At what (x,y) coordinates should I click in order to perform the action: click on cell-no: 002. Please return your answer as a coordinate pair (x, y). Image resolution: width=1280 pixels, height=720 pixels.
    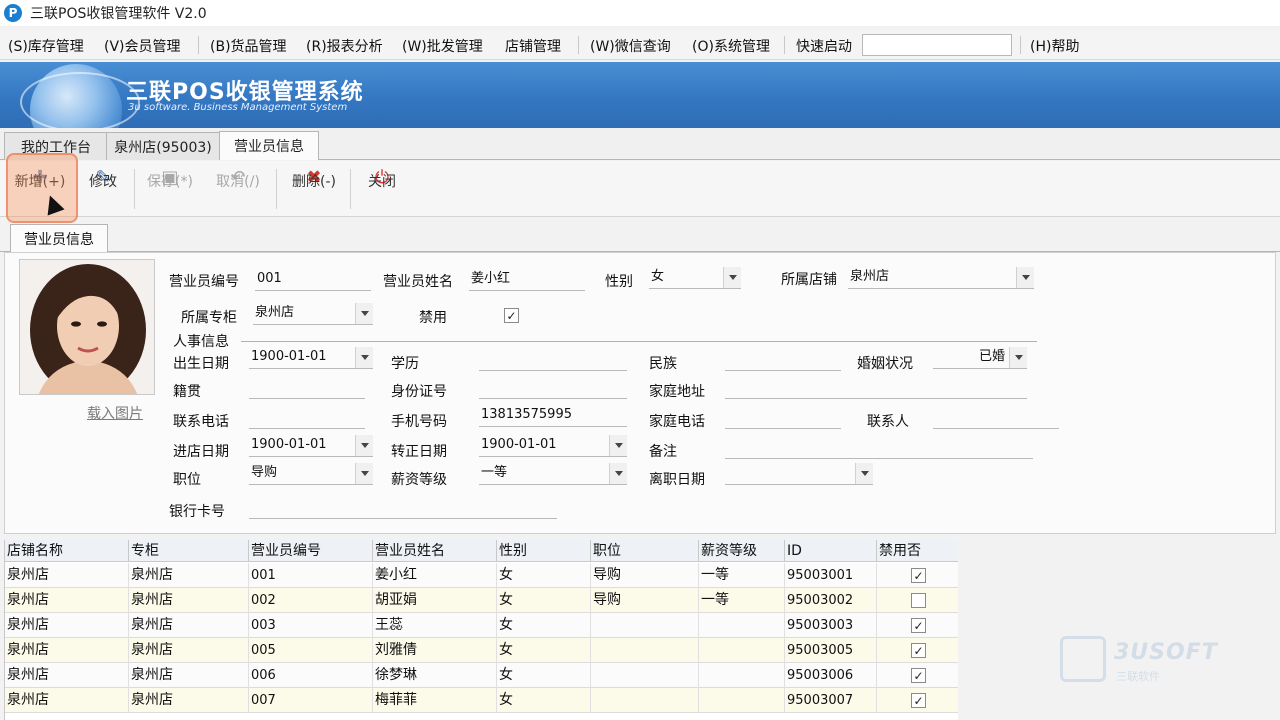
    Looking at the image, I should click on (311, 600).